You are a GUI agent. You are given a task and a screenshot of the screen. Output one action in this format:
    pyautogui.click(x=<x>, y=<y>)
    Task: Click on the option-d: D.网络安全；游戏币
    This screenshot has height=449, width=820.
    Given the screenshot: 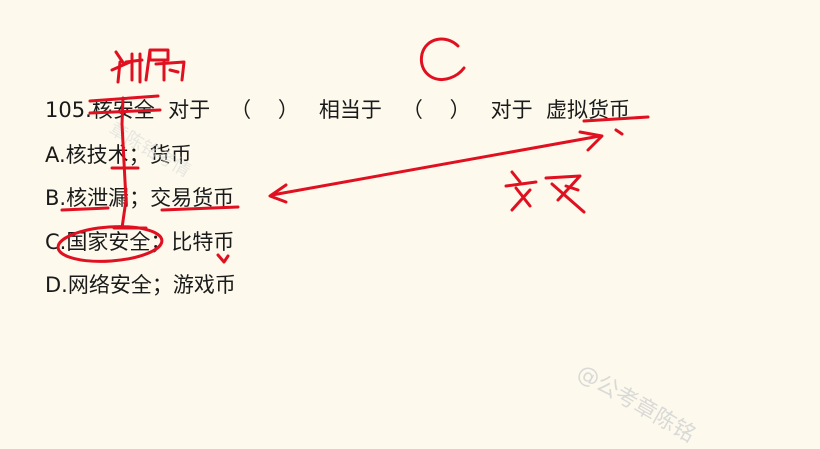 What is the action you would take?
    pyautogui.click(x=140, y=285)
    